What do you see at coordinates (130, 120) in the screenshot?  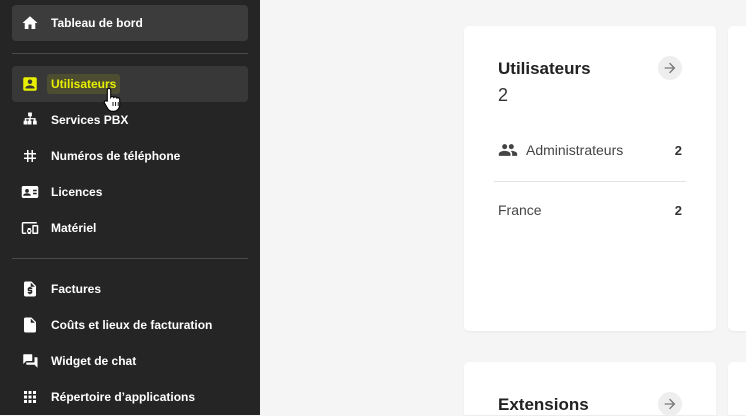 I see `sidebar-item-pbx-services: Services PBX` at bounding box center [130, 120].